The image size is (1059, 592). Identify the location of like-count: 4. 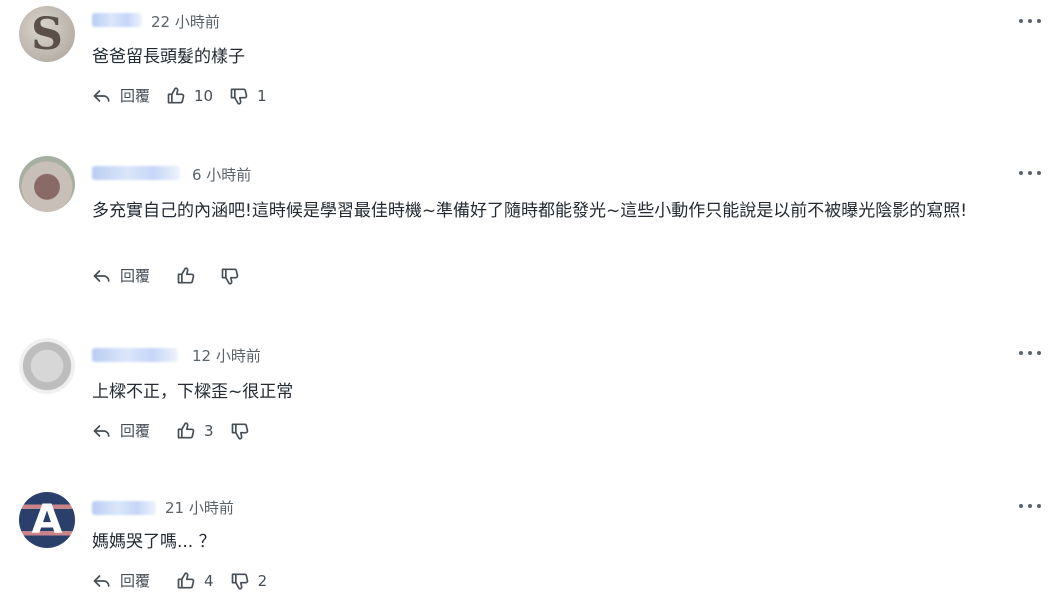
(209, 580).